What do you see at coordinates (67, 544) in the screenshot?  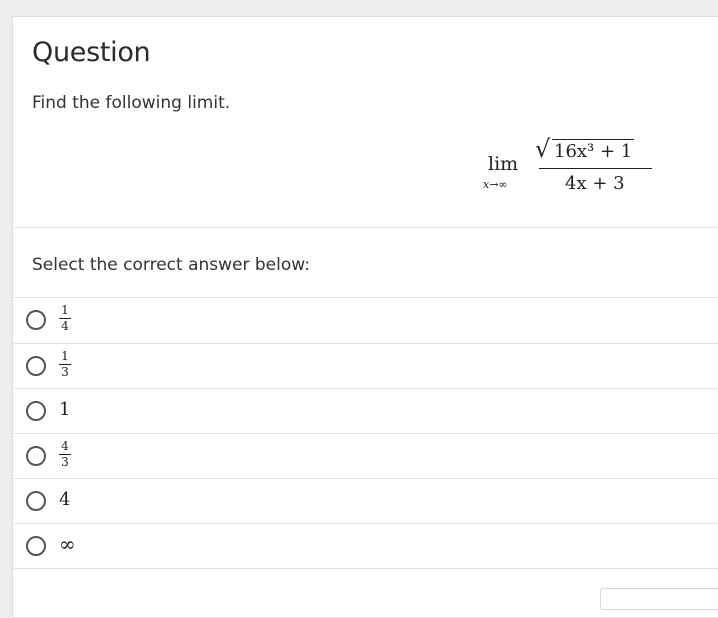 I see `answer-value: ∞` at bounding box center [67, 544].